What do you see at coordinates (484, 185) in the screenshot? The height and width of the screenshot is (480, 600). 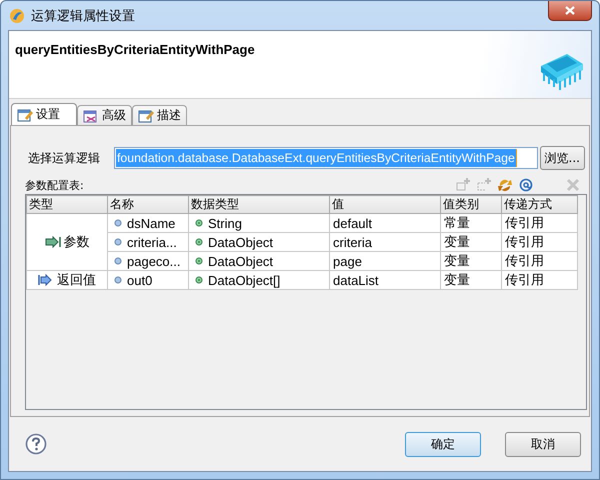 I see `insert-row-icon` at bounding box center [484, 185].